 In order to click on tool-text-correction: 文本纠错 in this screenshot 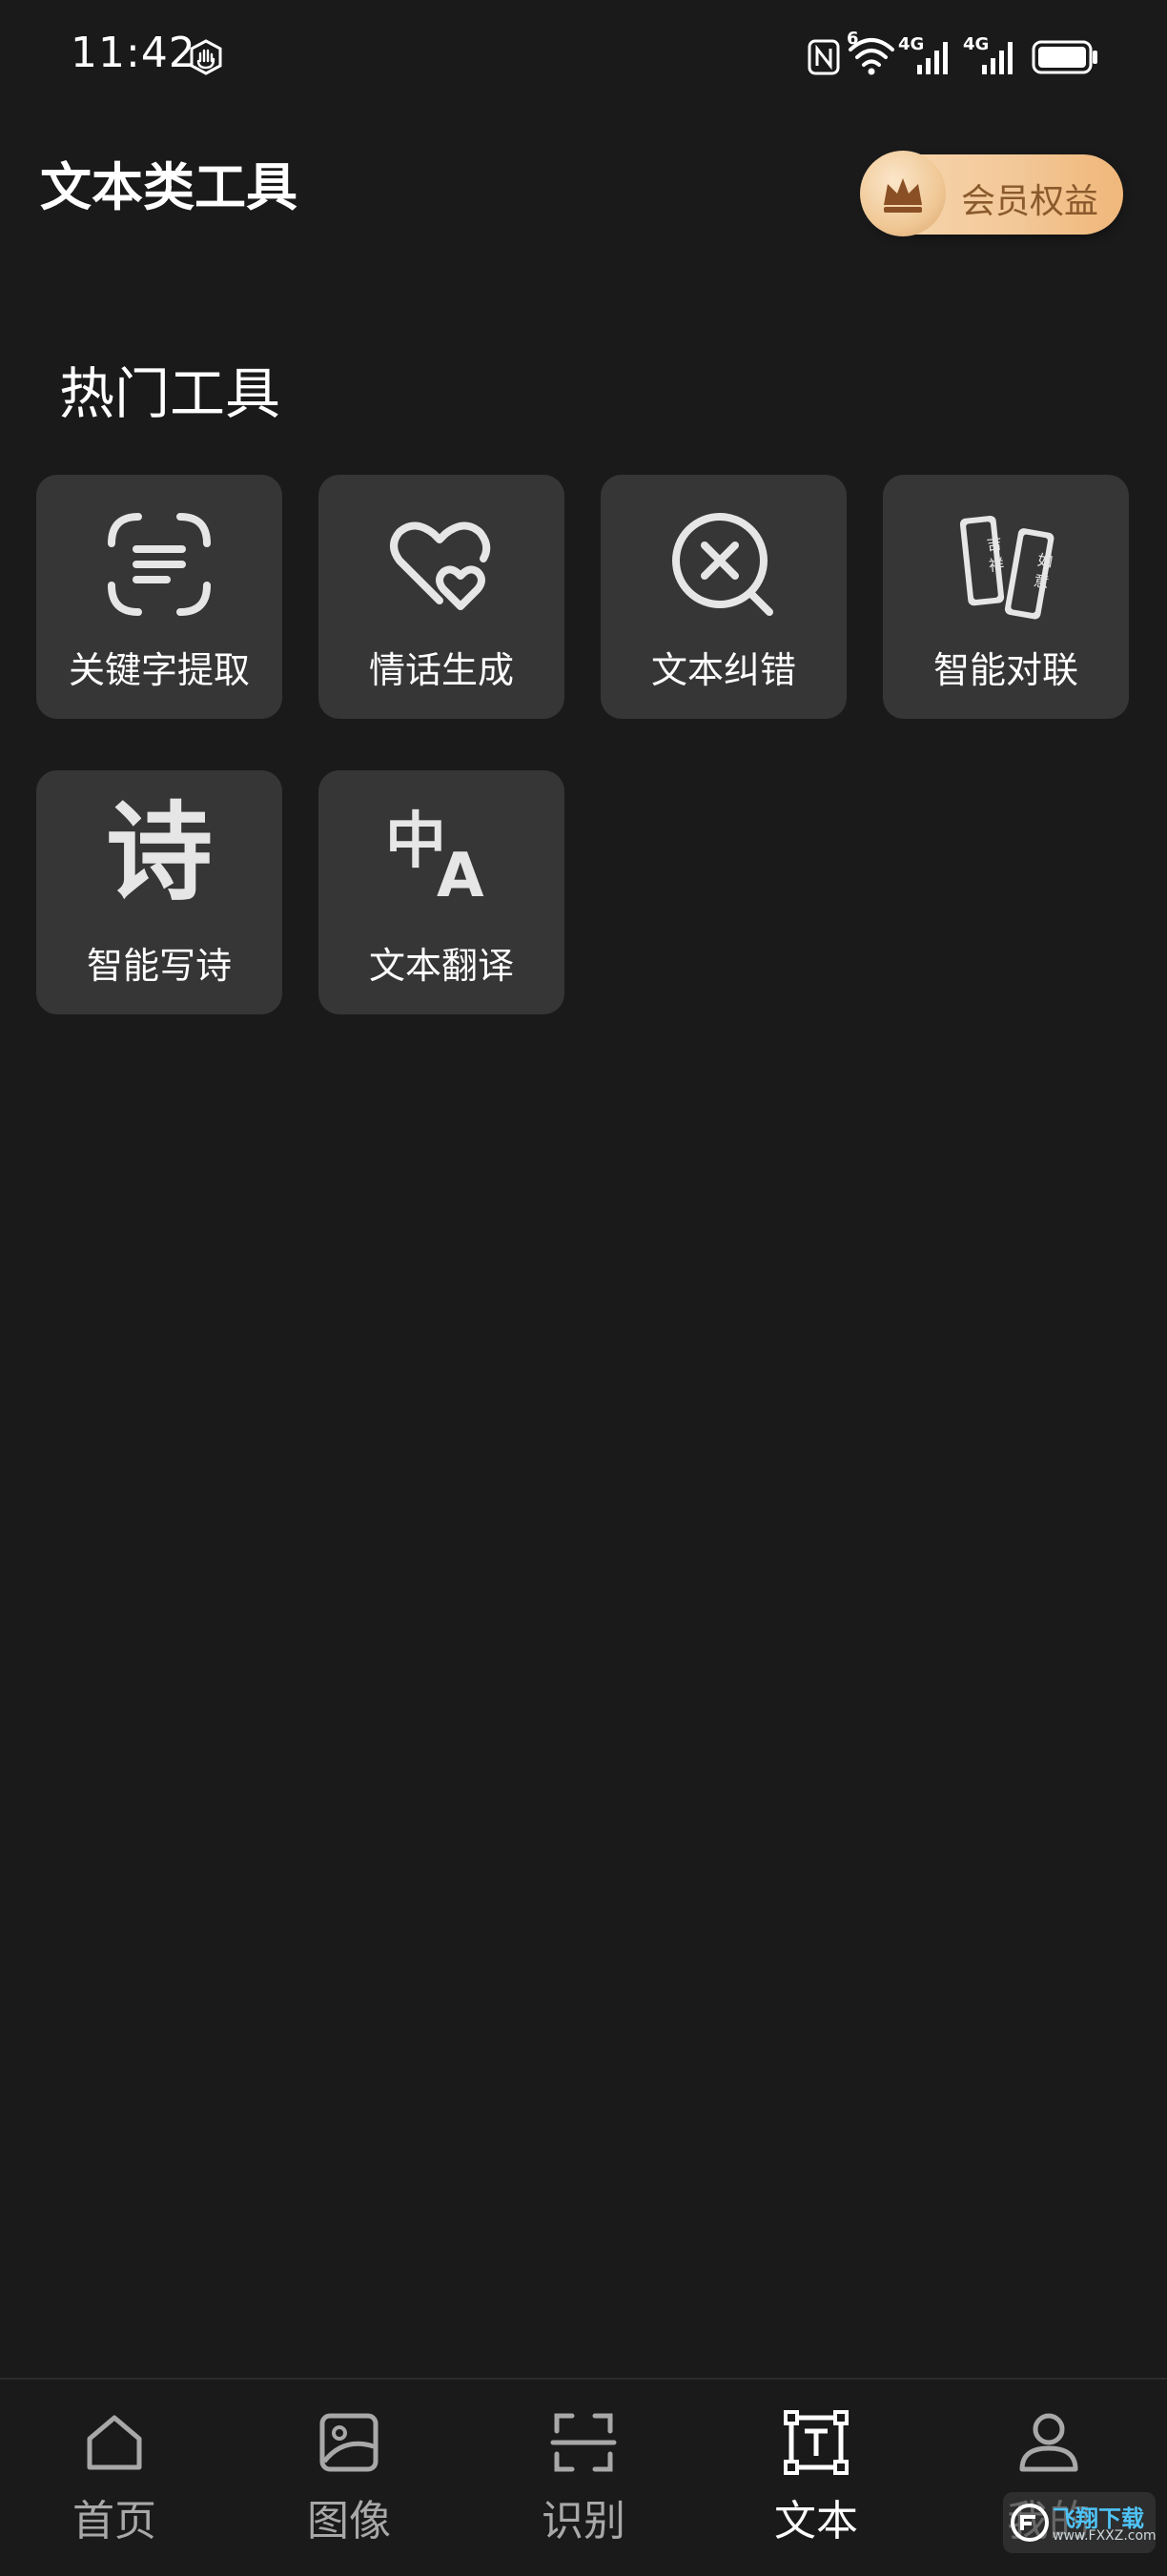, I will do `click(724, 597)`.